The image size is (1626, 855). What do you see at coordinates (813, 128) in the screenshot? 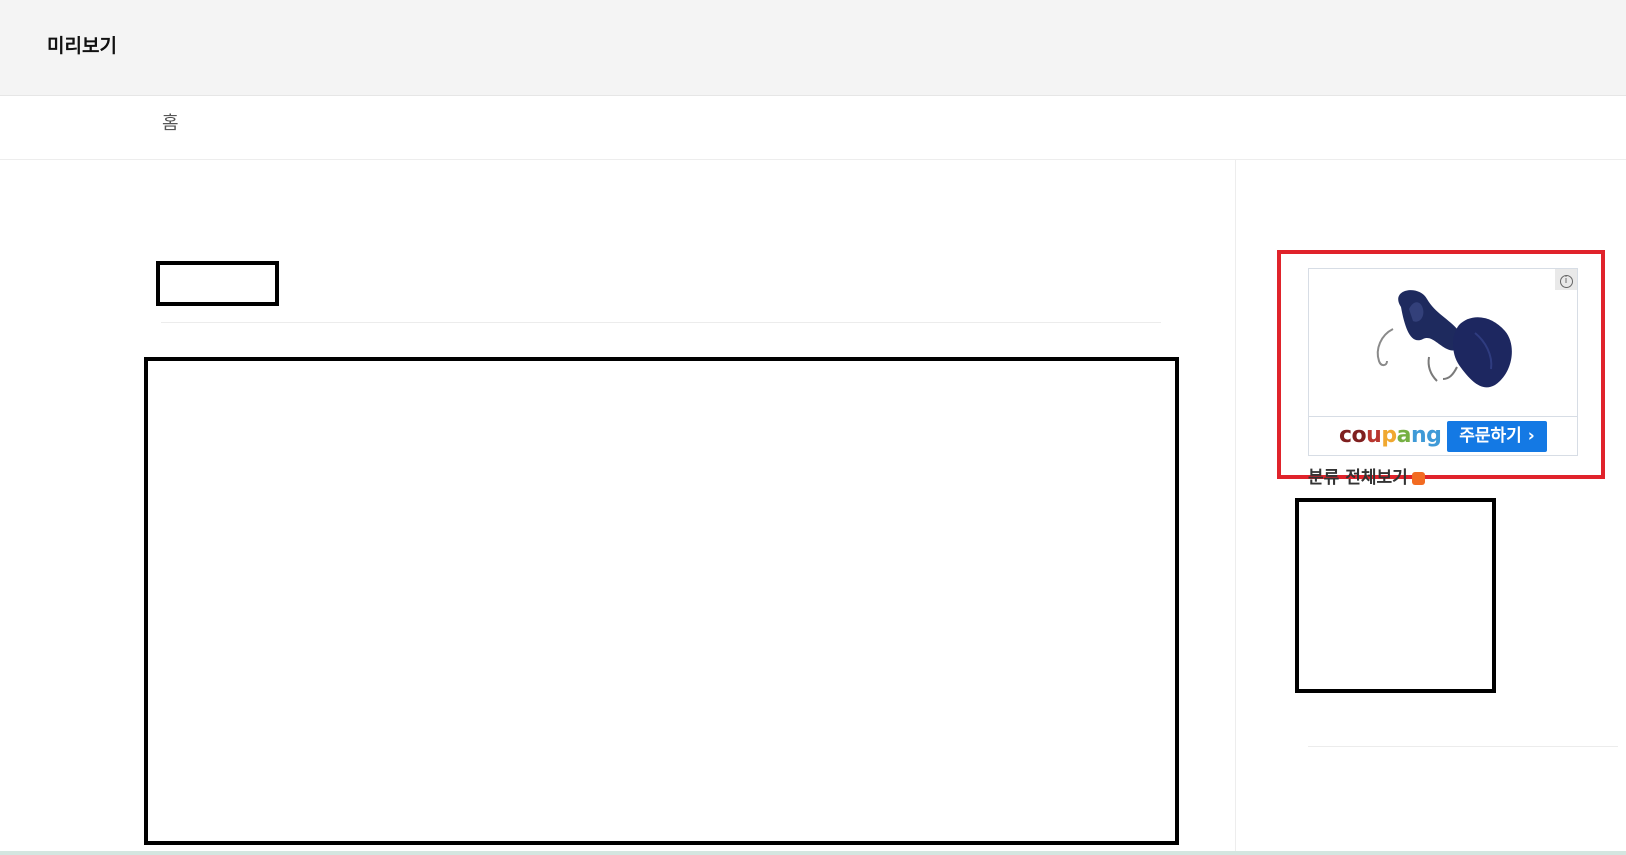
I see `nav-bar: 홈` at bounding box center [813, 128].